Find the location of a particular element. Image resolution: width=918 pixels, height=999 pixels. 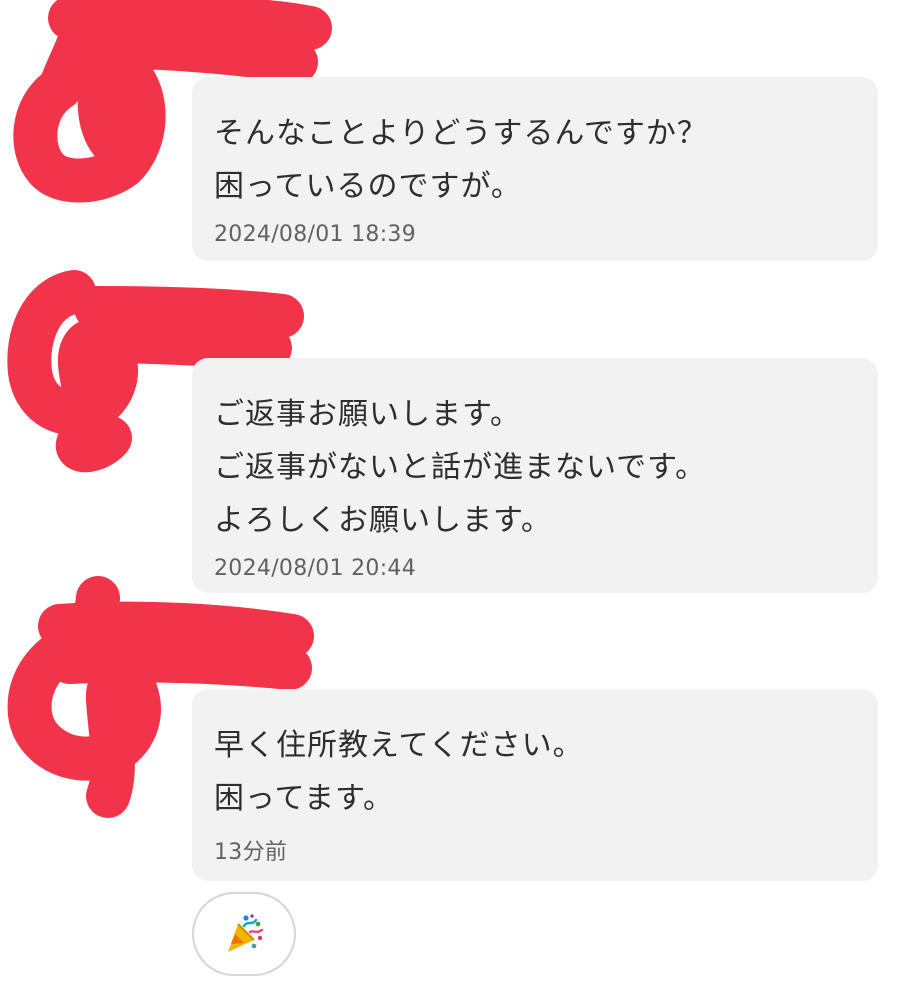

message-line: そんなことよりどうするんですか？ is located at coordinates (461, 133).